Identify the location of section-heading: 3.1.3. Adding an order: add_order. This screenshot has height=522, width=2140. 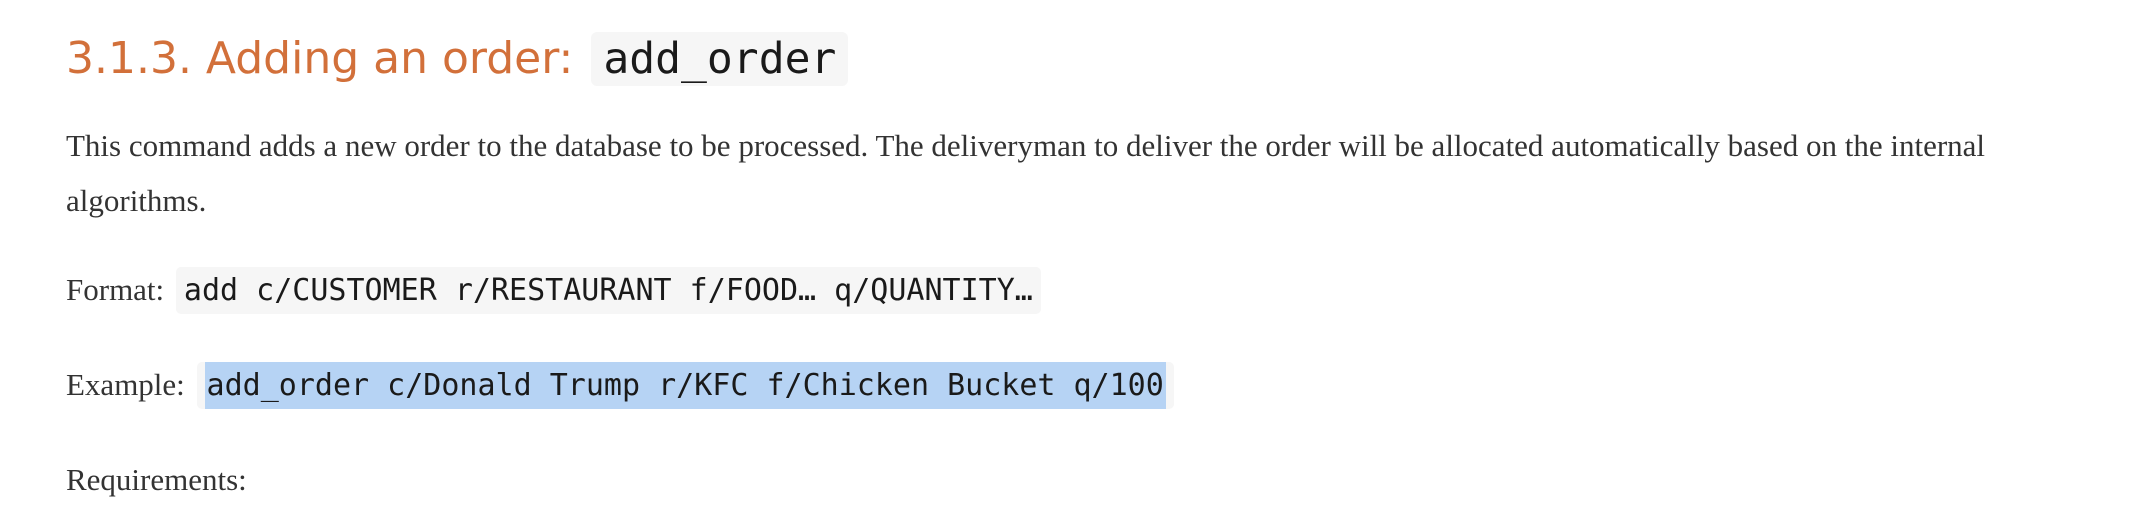
(457, 59).